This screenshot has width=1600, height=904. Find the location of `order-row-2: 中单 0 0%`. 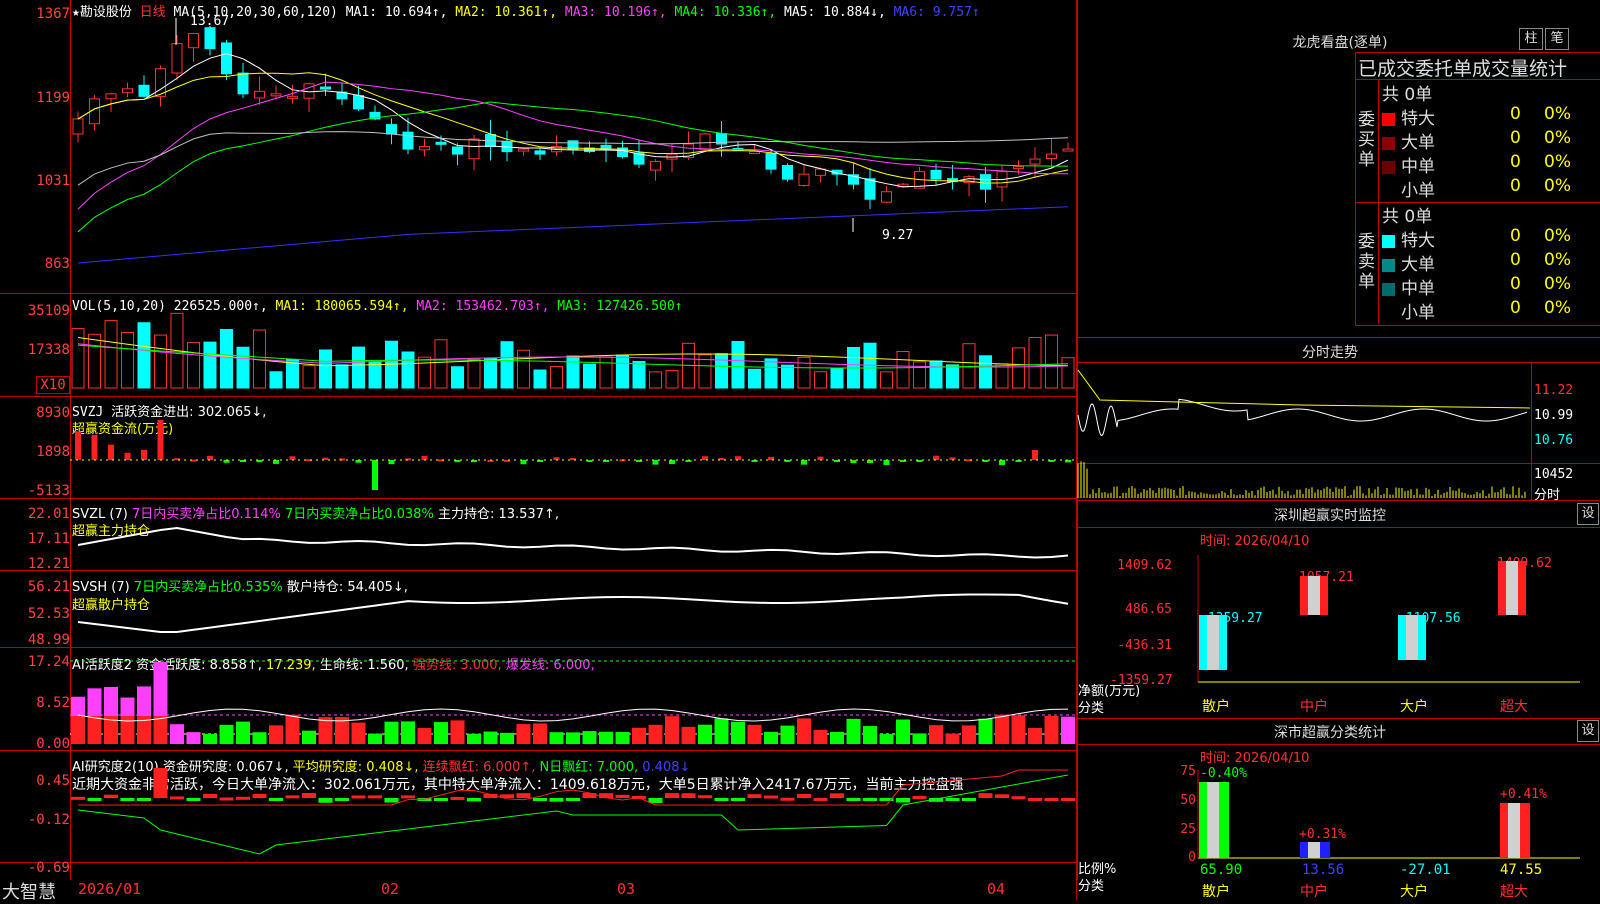

order-row-2: 中单 0 0% is located at coordinates (1476, 164).